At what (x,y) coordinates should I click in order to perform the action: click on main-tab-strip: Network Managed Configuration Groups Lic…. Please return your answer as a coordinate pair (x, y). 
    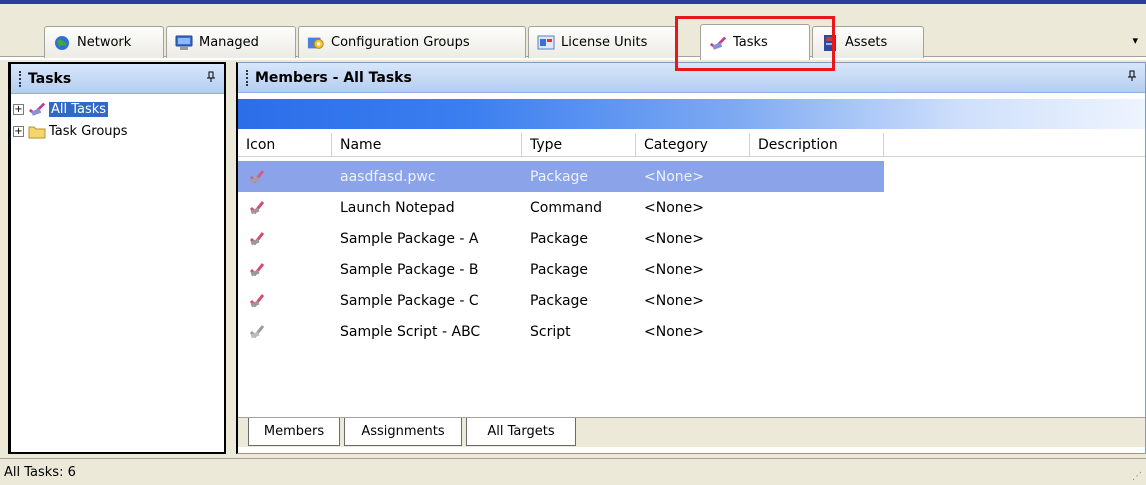
    Looking at the image, I should click on (573, 32).